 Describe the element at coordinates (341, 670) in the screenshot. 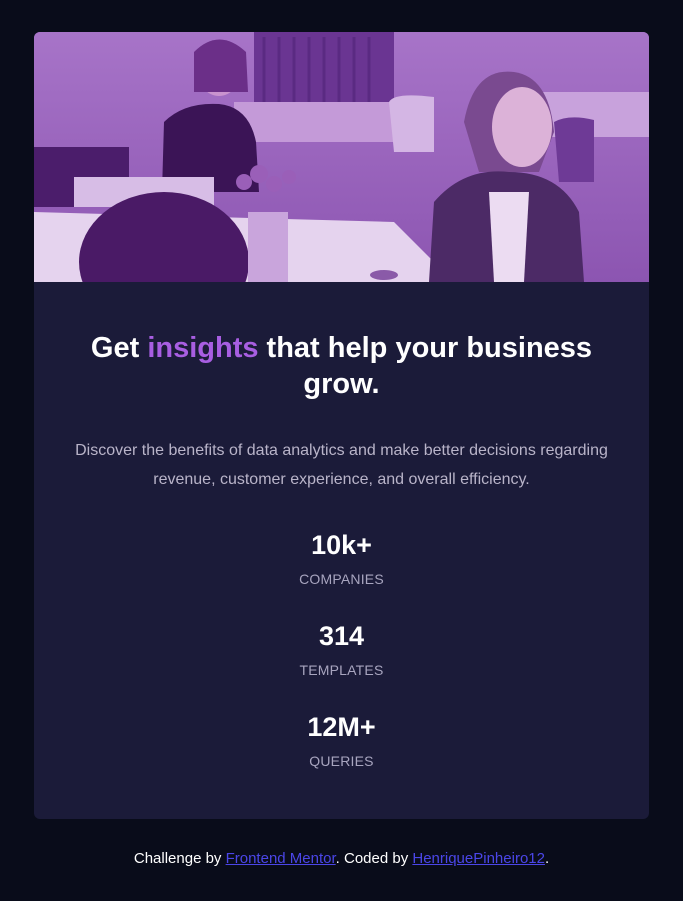

I see `stat-label: TEMPLATES` at that location.